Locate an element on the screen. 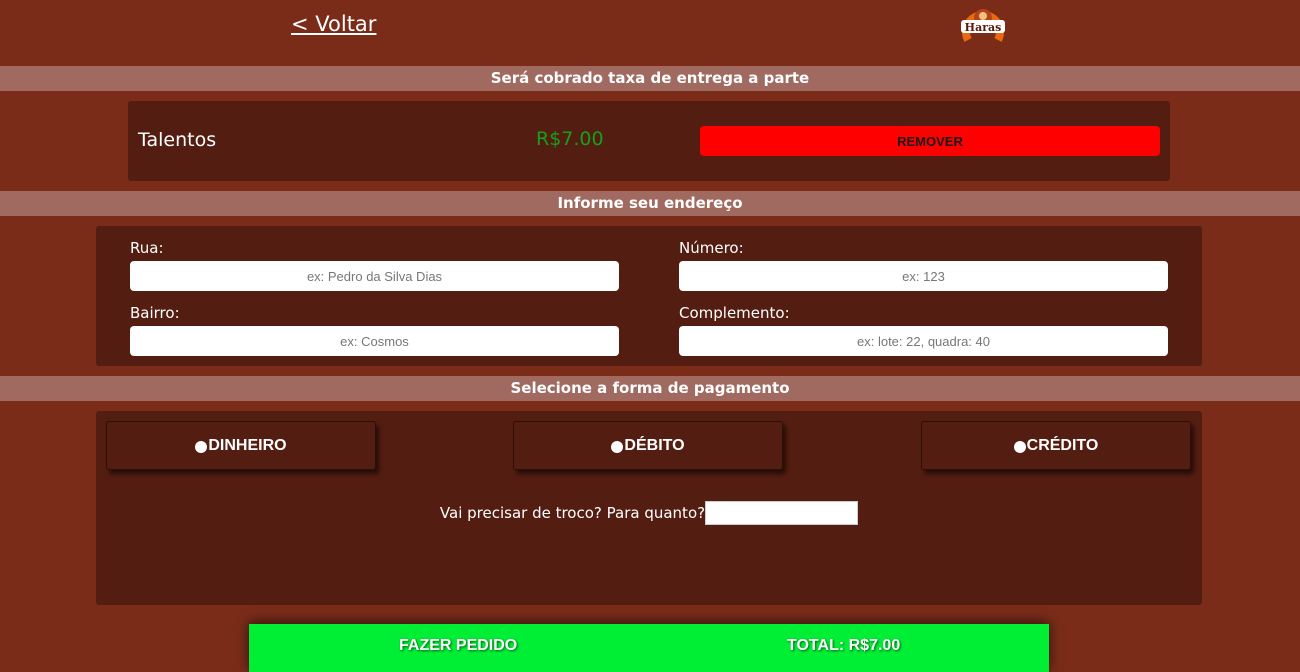  number-label: Número: is located at coordinates (711, 248).